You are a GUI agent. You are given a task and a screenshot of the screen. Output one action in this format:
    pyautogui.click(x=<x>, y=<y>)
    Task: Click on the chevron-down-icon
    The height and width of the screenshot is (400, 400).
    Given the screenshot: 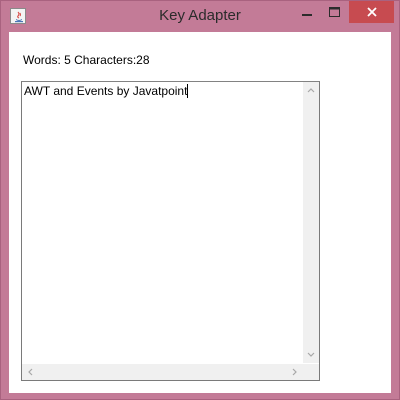 What is the action you would take?
    pyautogui.click(x=311, y=354)
    